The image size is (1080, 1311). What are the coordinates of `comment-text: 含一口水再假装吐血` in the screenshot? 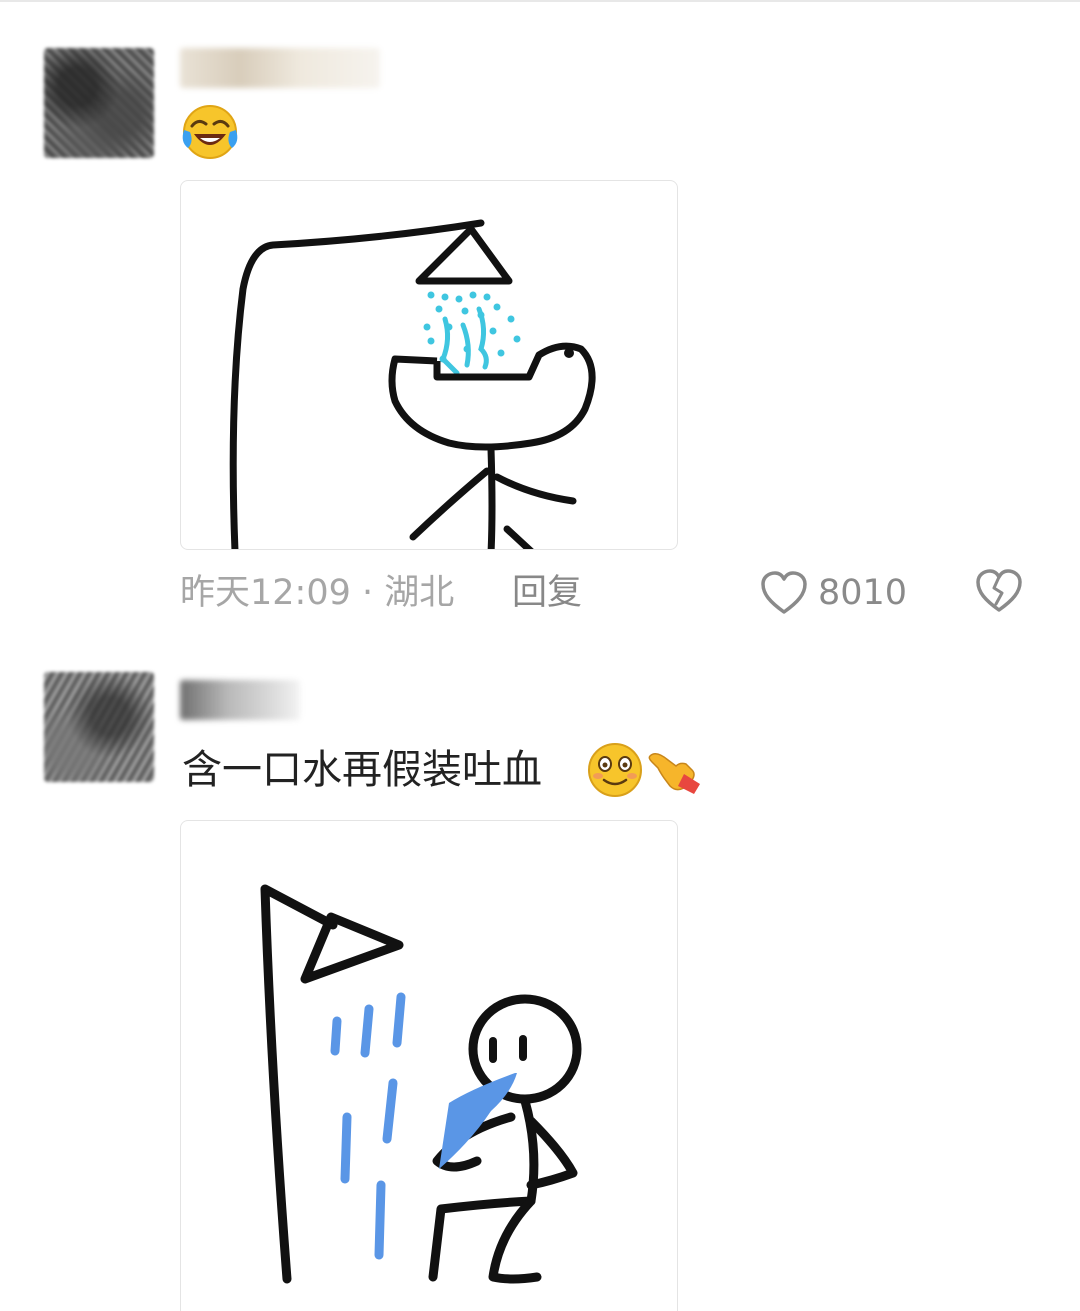 It's located at (362, 770).